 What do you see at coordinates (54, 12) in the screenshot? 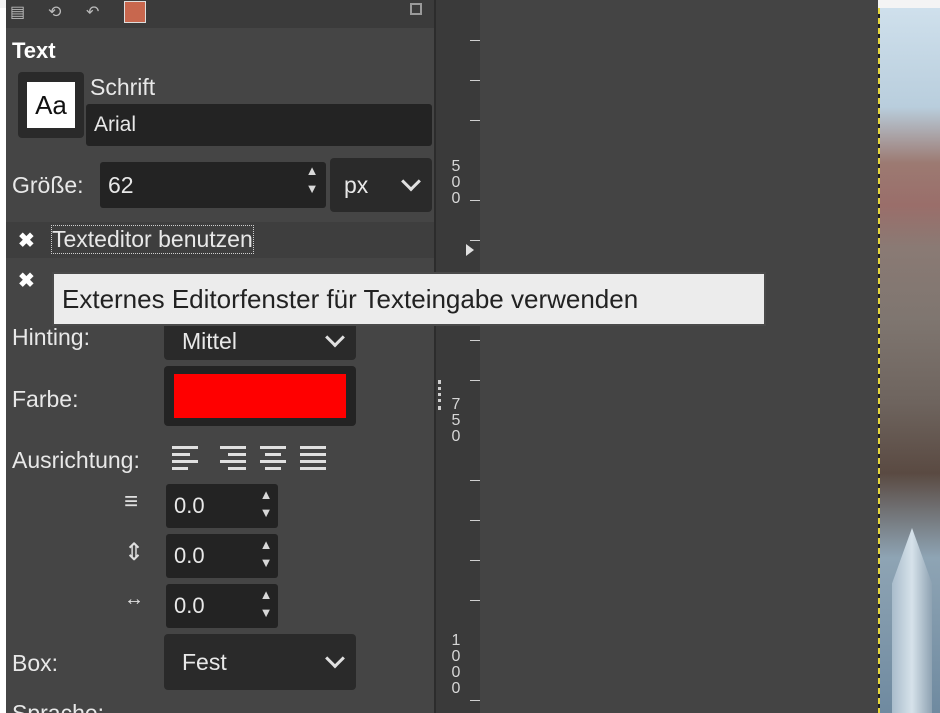
I see `restore-preset-icon: ⟲` at bounding box center [54, 12].